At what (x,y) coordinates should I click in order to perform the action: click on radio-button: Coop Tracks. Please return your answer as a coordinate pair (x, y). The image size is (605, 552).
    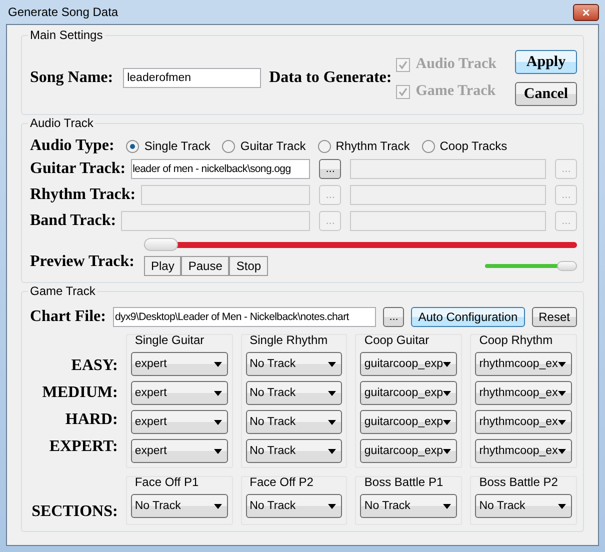
    Looking at the image, I should click on (465, 146).